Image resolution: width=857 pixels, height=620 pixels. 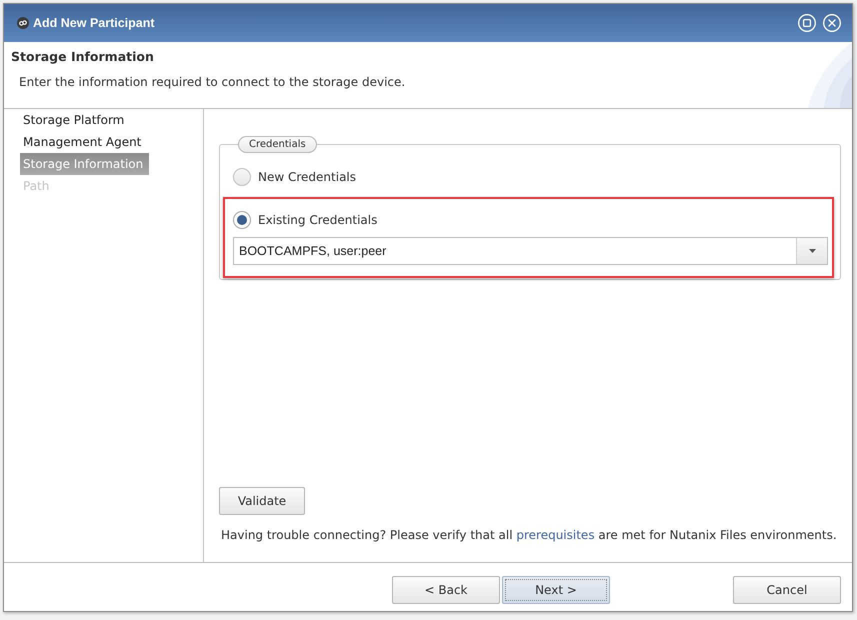 I want to click on validate-button: Validate, so click(x=262, y=501).